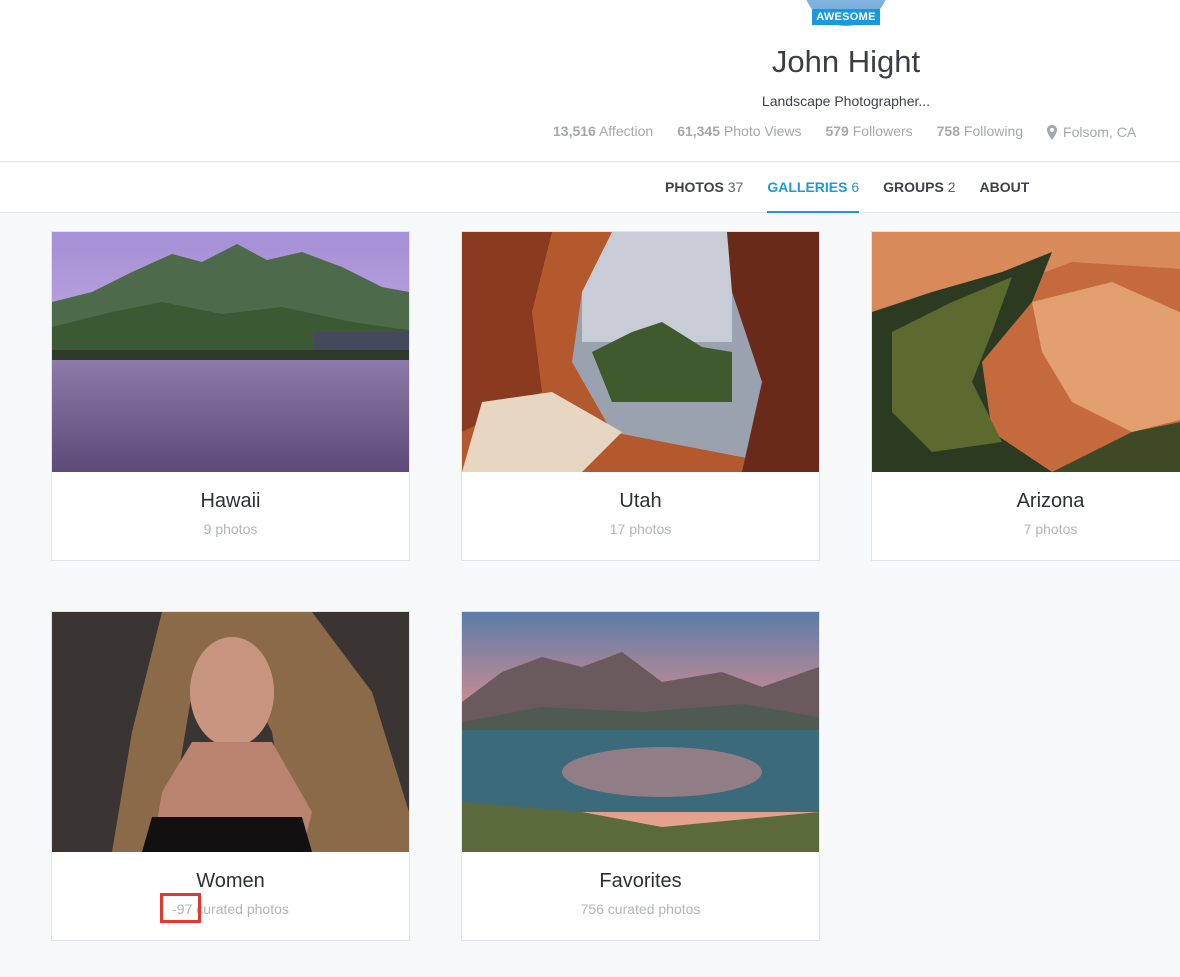  I want to click on gallery-card-women: Women -97 curated photos, so click(230, 776).